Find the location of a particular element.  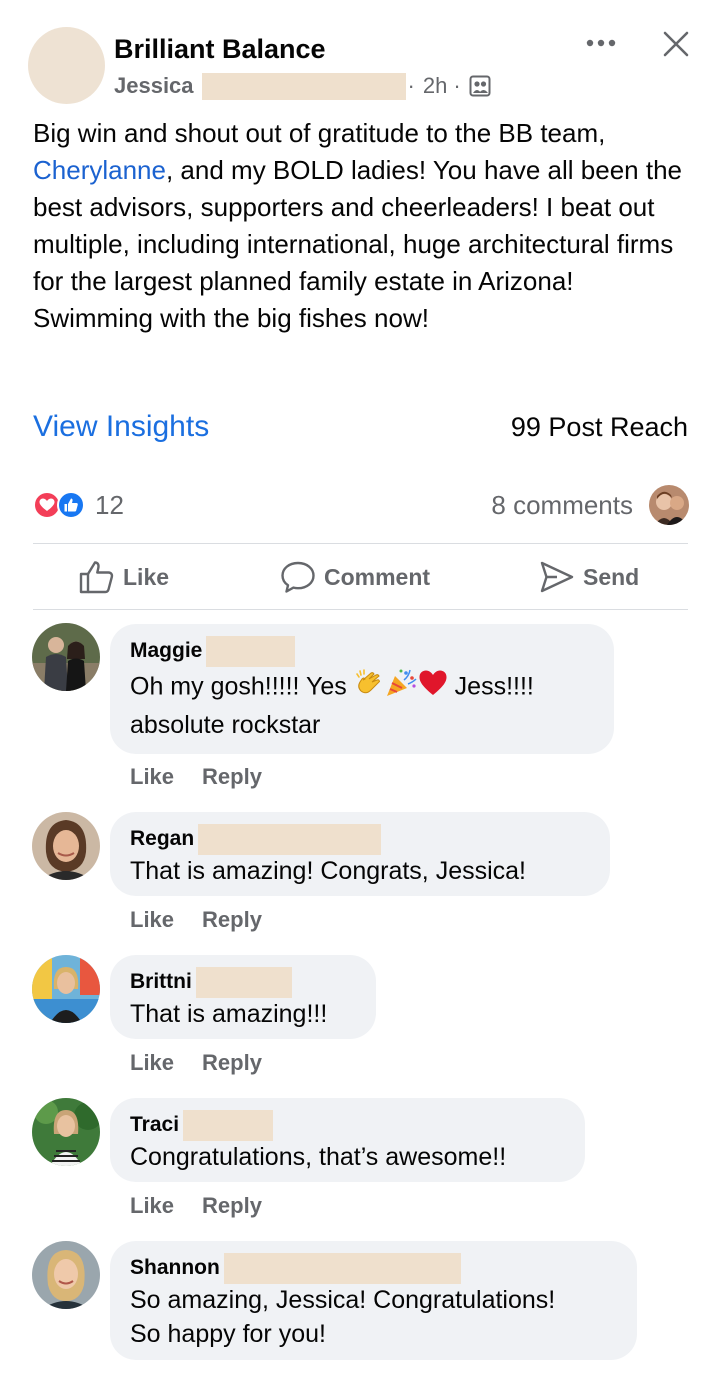

like-button: Like is located at coordinates (124, 577).